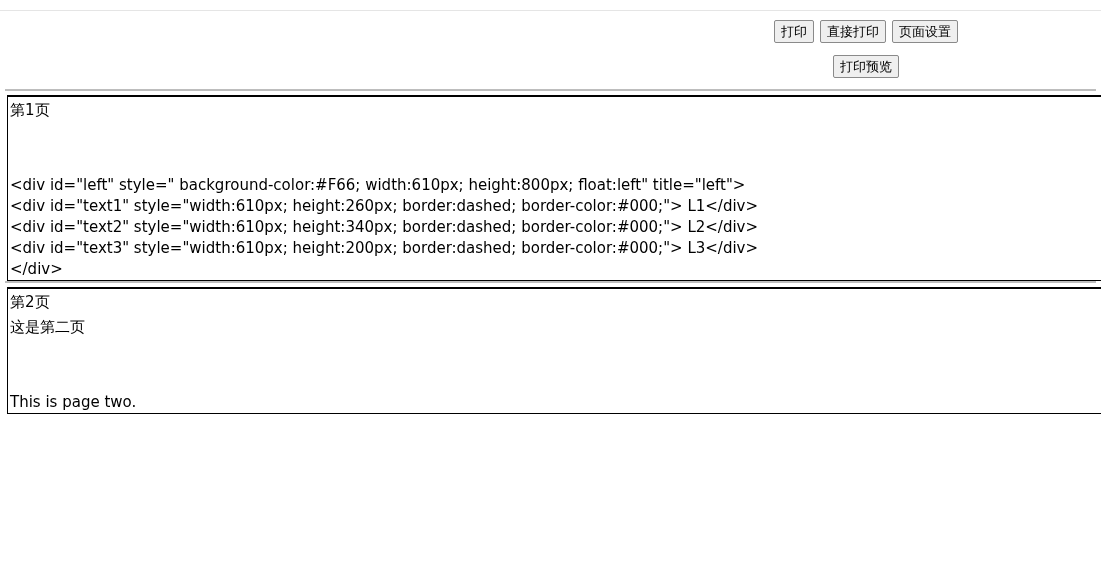  I want to click on page-text: 这是第二页, so click(47, 327).